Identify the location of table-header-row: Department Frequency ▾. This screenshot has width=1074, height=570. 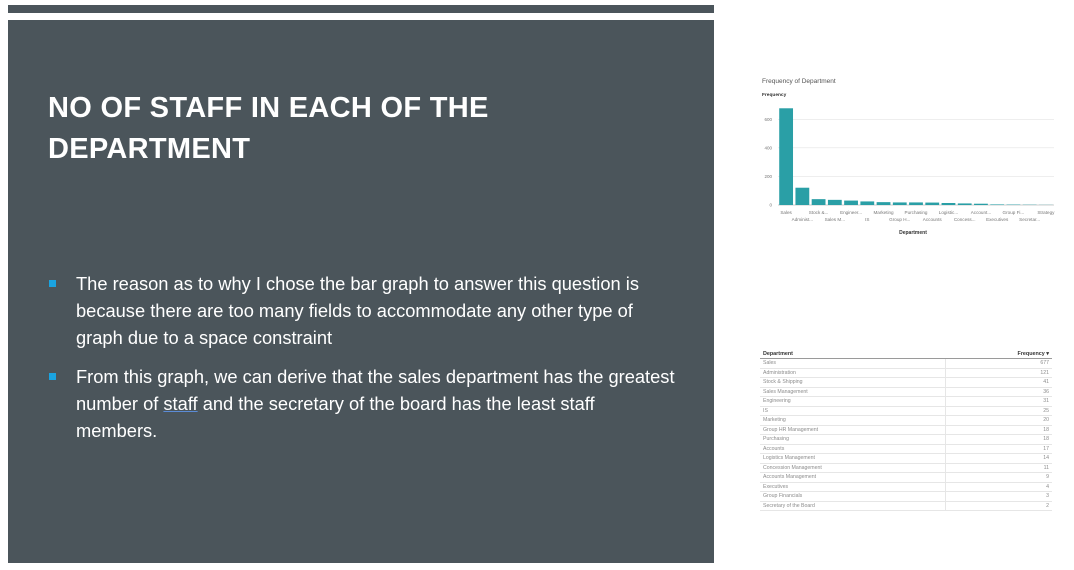
(906, 354).